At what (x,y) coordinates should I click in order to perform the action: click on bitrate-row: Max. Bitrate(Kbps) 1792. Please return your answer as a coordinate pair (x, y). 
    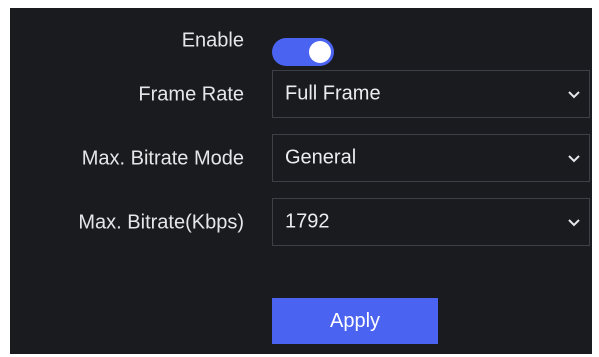
    Looking at the image, I should click on (301, 223).